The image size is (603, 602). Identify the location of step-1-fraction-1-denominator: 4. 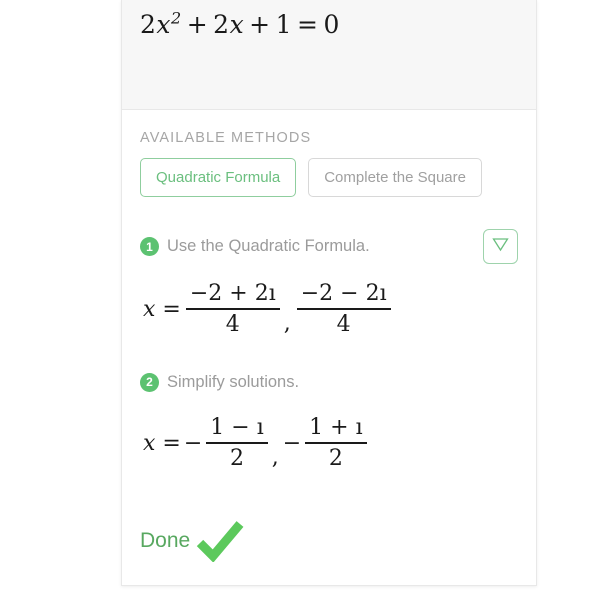
(232, 324).